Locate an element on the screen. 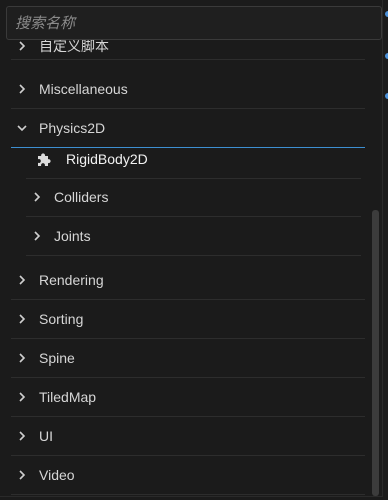 Image resolution: width=388 pixels, height=500 pixels. tree-item-label: Physics2D is located at coordinates (72, 128).